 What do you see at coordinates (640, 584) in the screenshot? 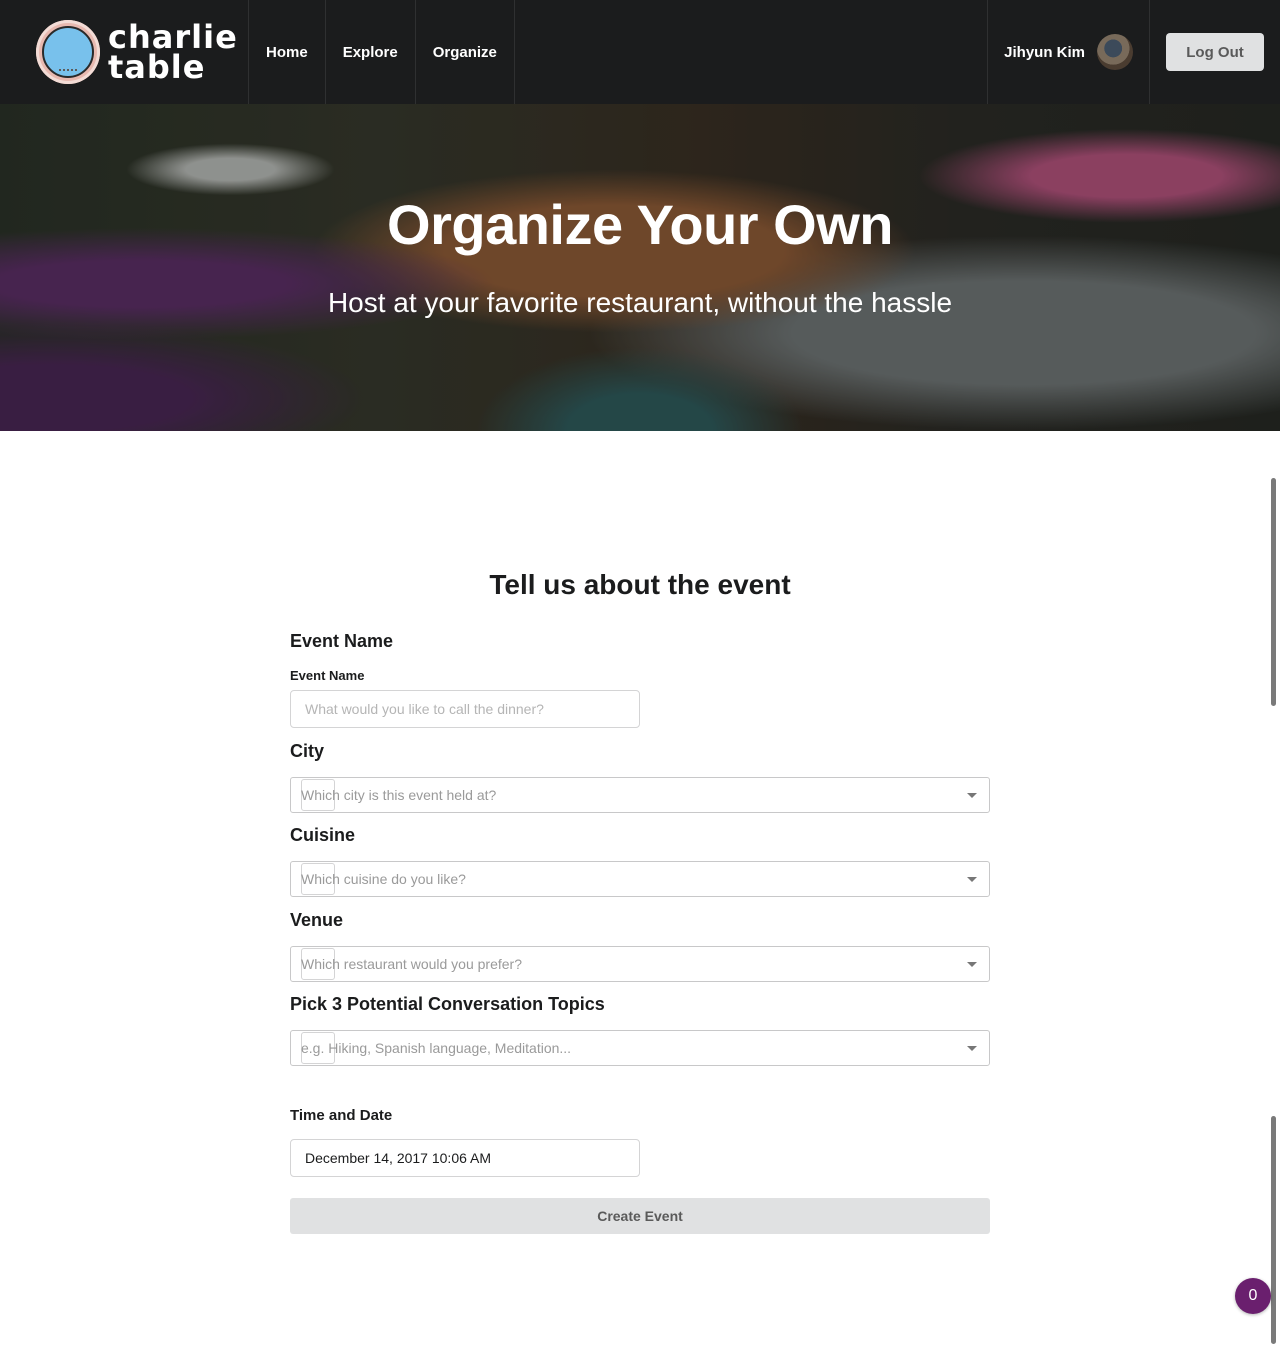
I see `form-heading: Tell us about the event` at bounding box center [640, 584].